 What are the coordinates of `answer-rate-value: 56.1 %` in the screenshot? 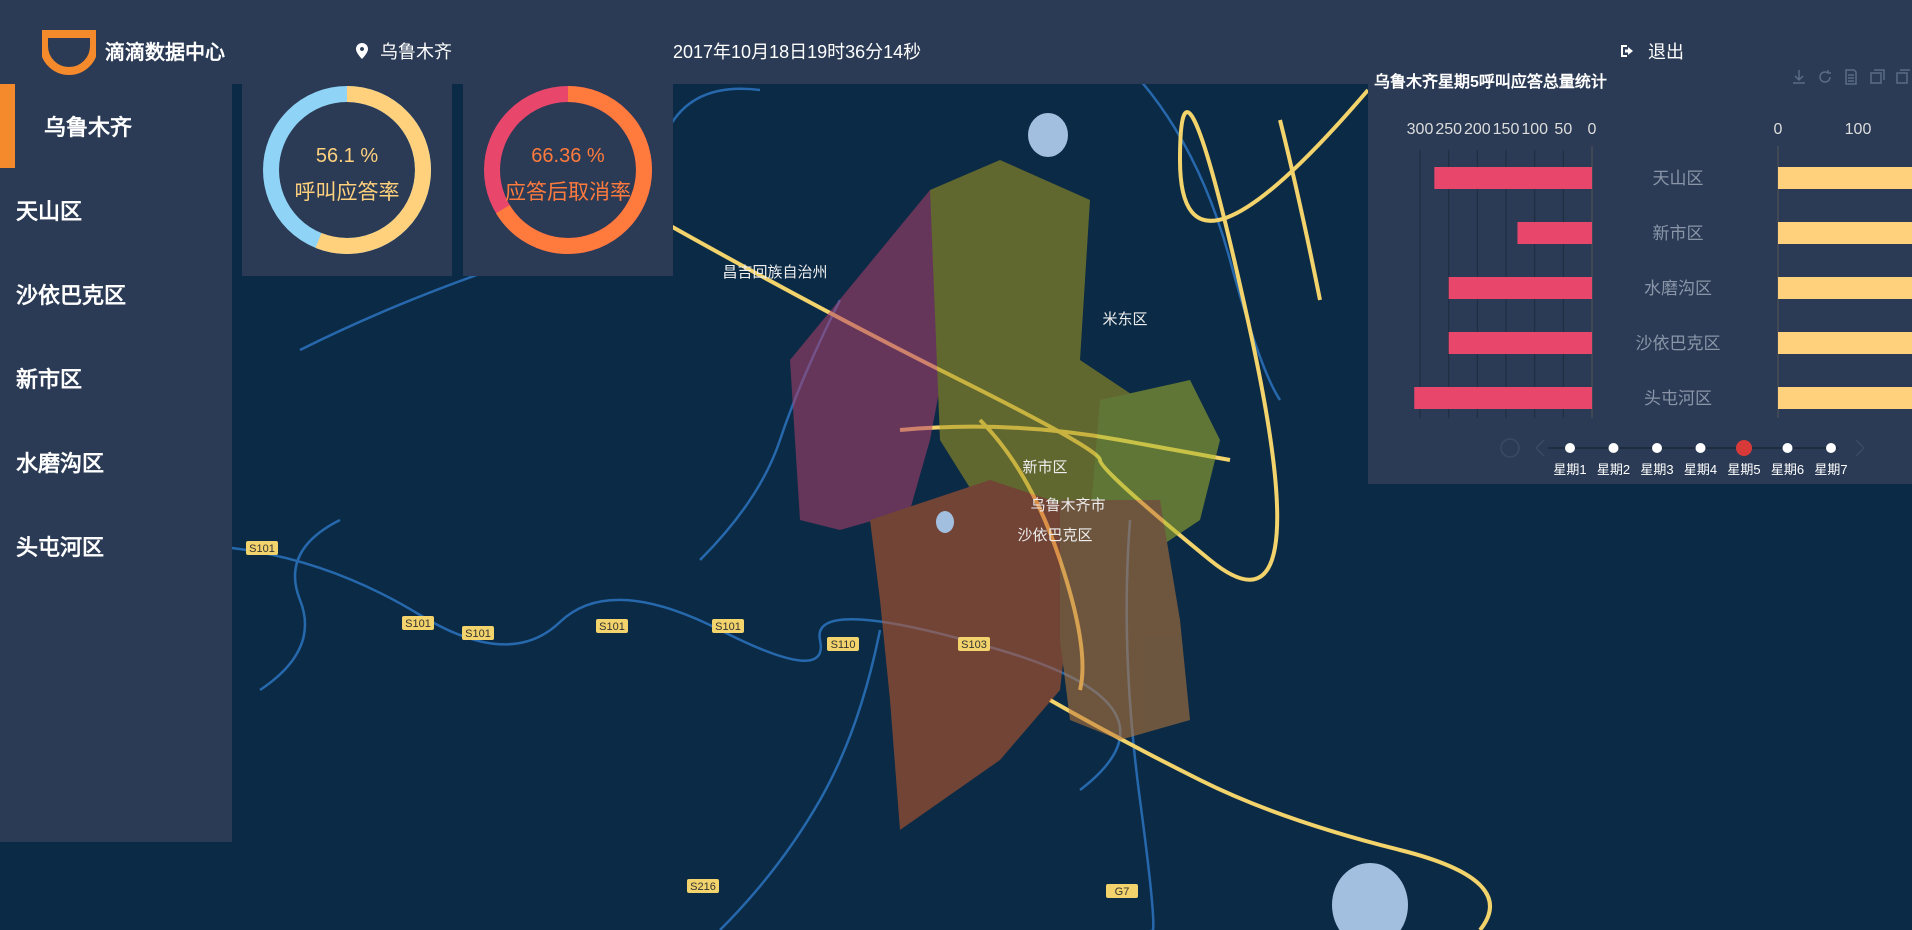 It's located at (347, 156).